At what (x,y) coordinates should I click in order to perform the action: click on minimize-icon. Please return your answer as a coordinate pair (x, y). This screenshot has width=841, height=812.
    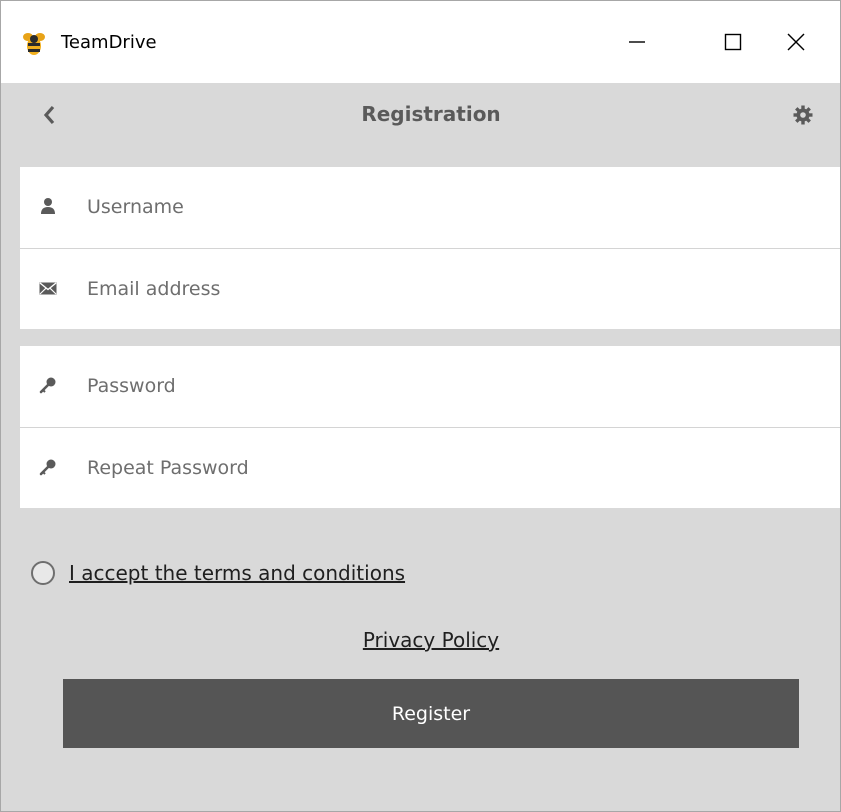
    Looking at the image, I should click on (637, 42).